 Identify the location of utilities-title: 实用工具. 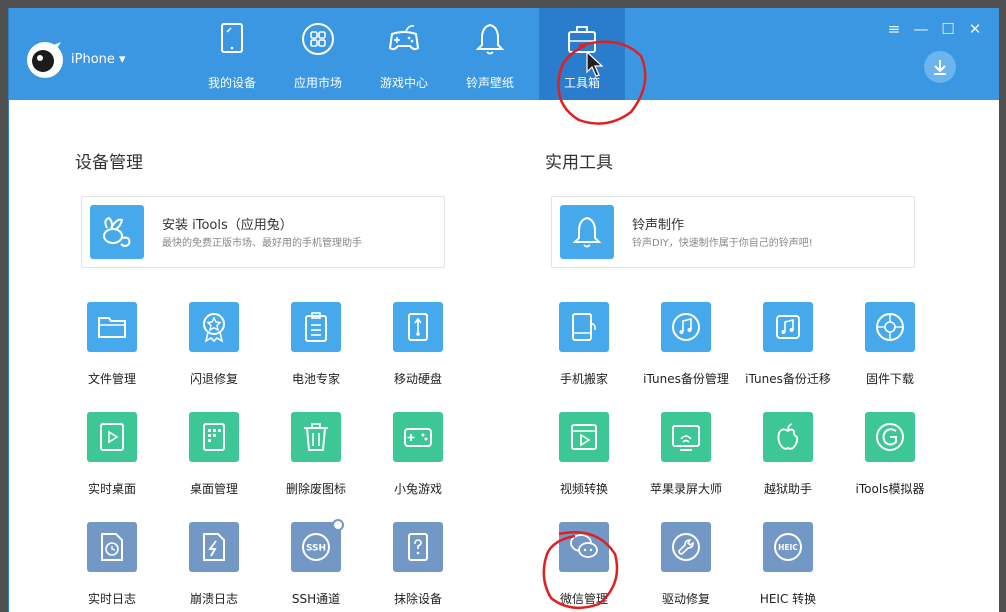
(579, 163).